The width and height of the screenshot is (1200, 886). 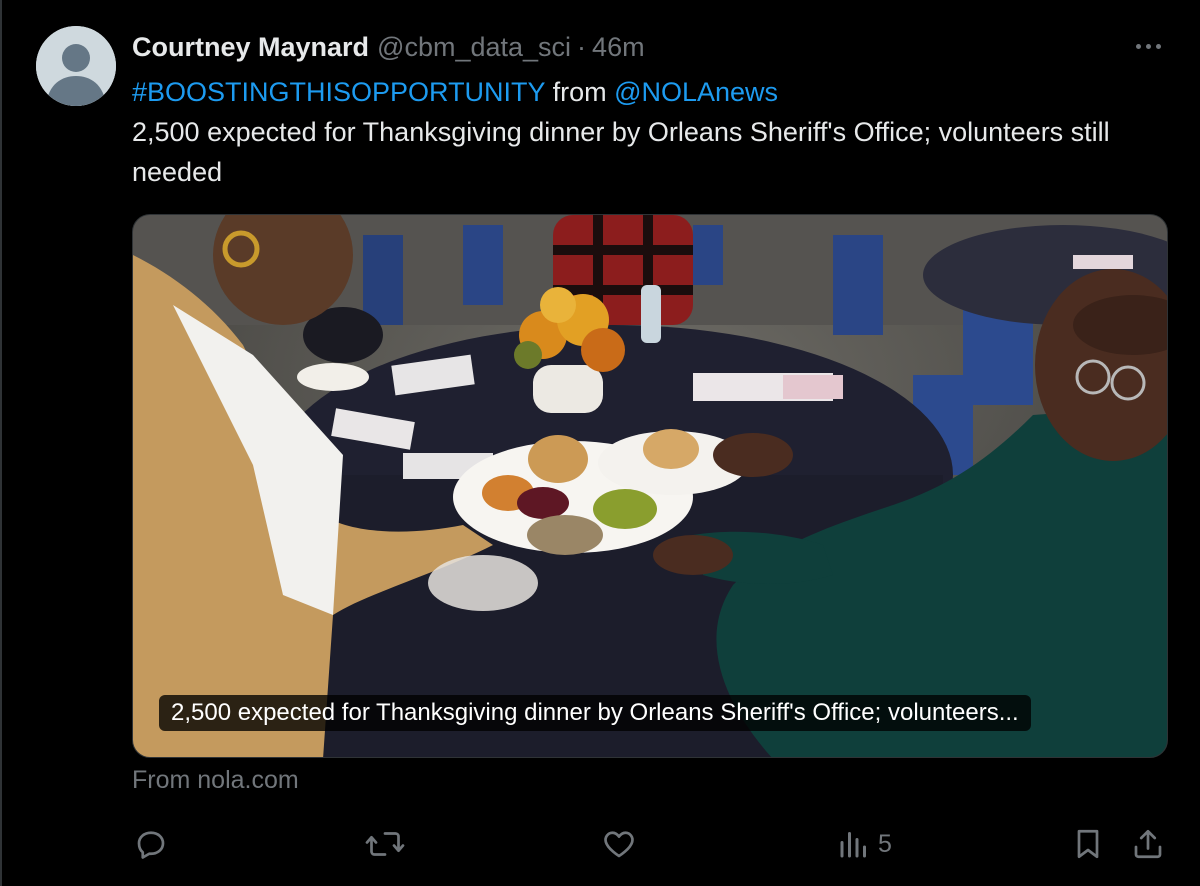 What do you see at coordinates (853, 845) in the screenshot?
I see `views-icon` at bounding box center [853, 845].